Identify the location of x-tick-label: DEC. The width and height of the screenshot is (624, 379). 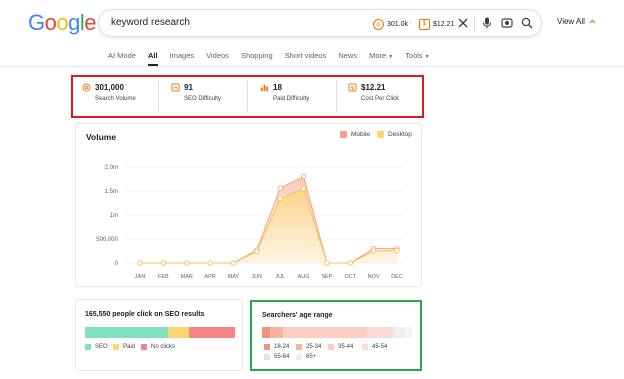
(397, 277).